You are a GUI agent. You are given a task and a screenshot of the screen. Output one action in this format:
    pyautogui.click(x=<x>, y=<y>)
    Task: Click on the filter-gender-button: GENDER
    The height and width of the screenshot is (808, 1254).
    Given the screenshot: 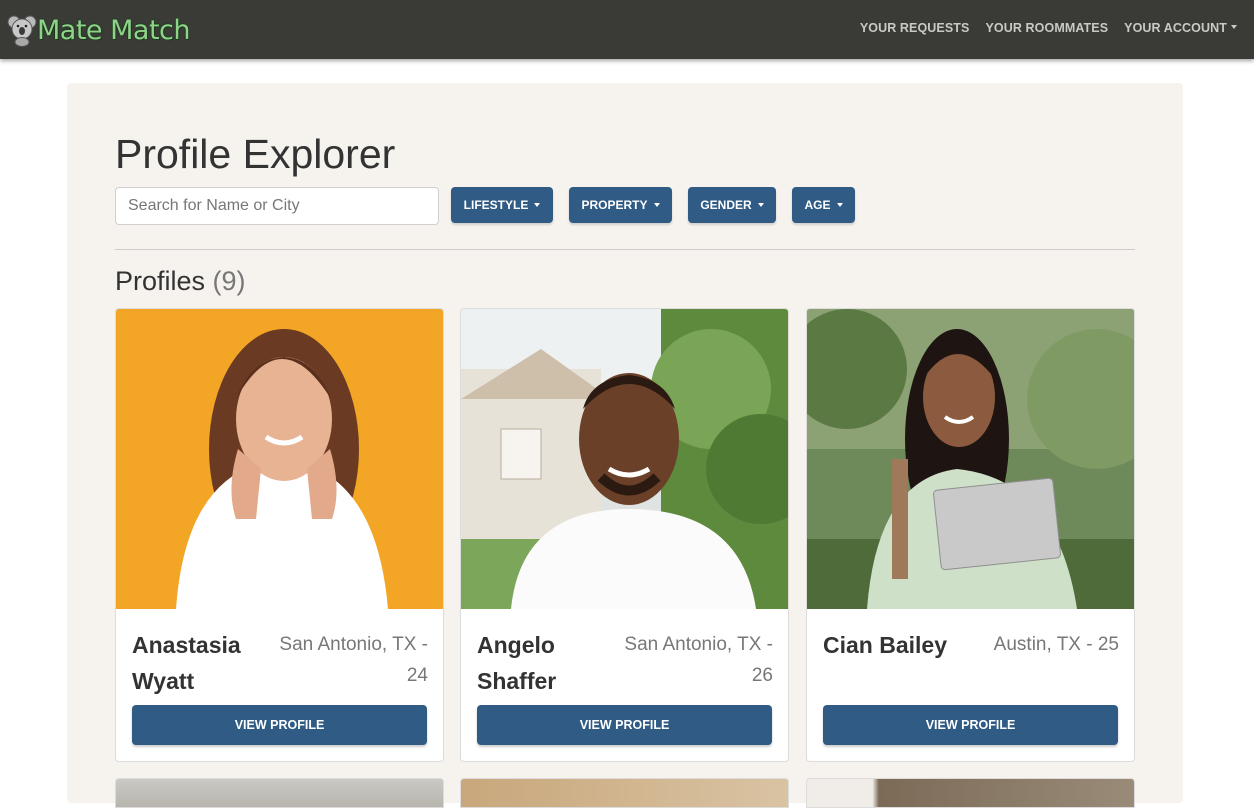 What is the action you would take?
    pyautogui.click(x=732, y=205)
    